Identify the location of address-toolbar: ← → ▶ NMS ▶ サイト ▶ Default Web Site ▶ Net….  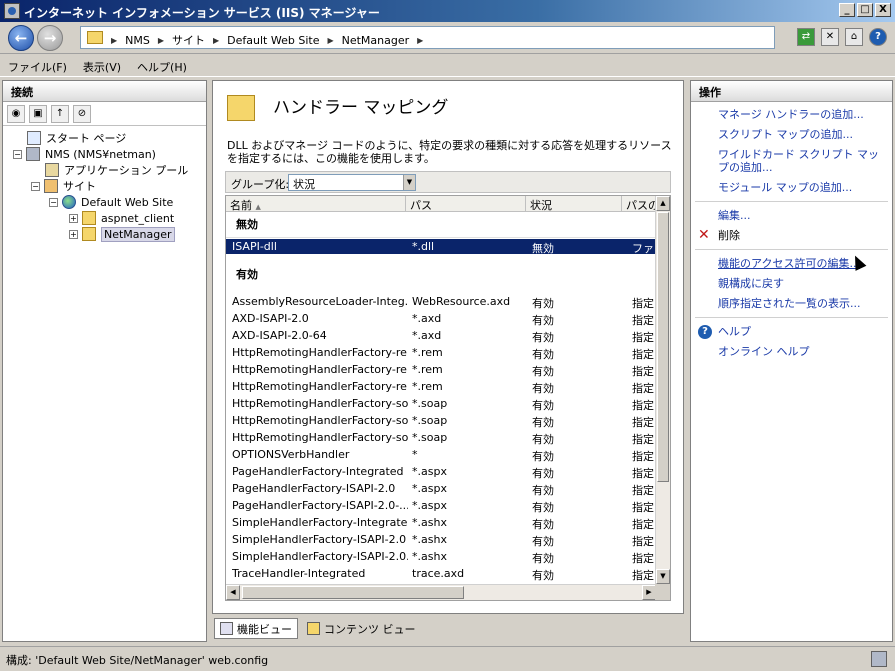
(447, 38).